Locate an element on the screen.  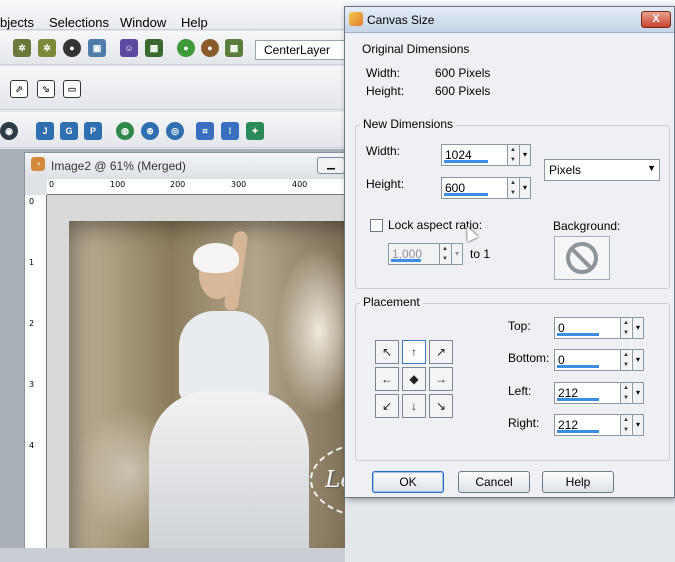
units-select: Pixels ▼ is located at coordinates (602, 170).